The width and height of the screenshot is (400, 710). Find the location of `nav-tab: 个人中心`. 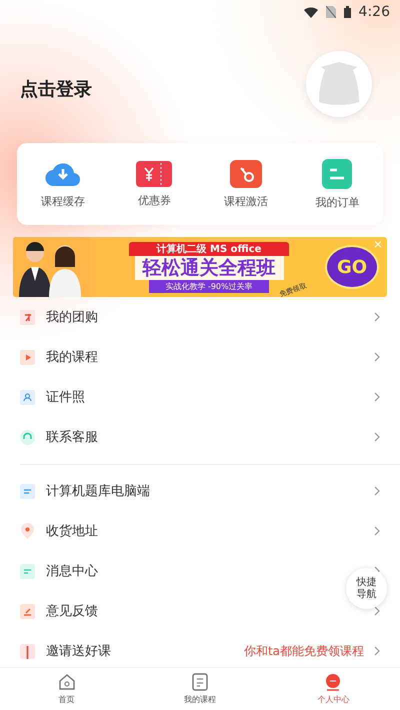

nav-tab: 个人中心 is located at coordinates (333, 689).